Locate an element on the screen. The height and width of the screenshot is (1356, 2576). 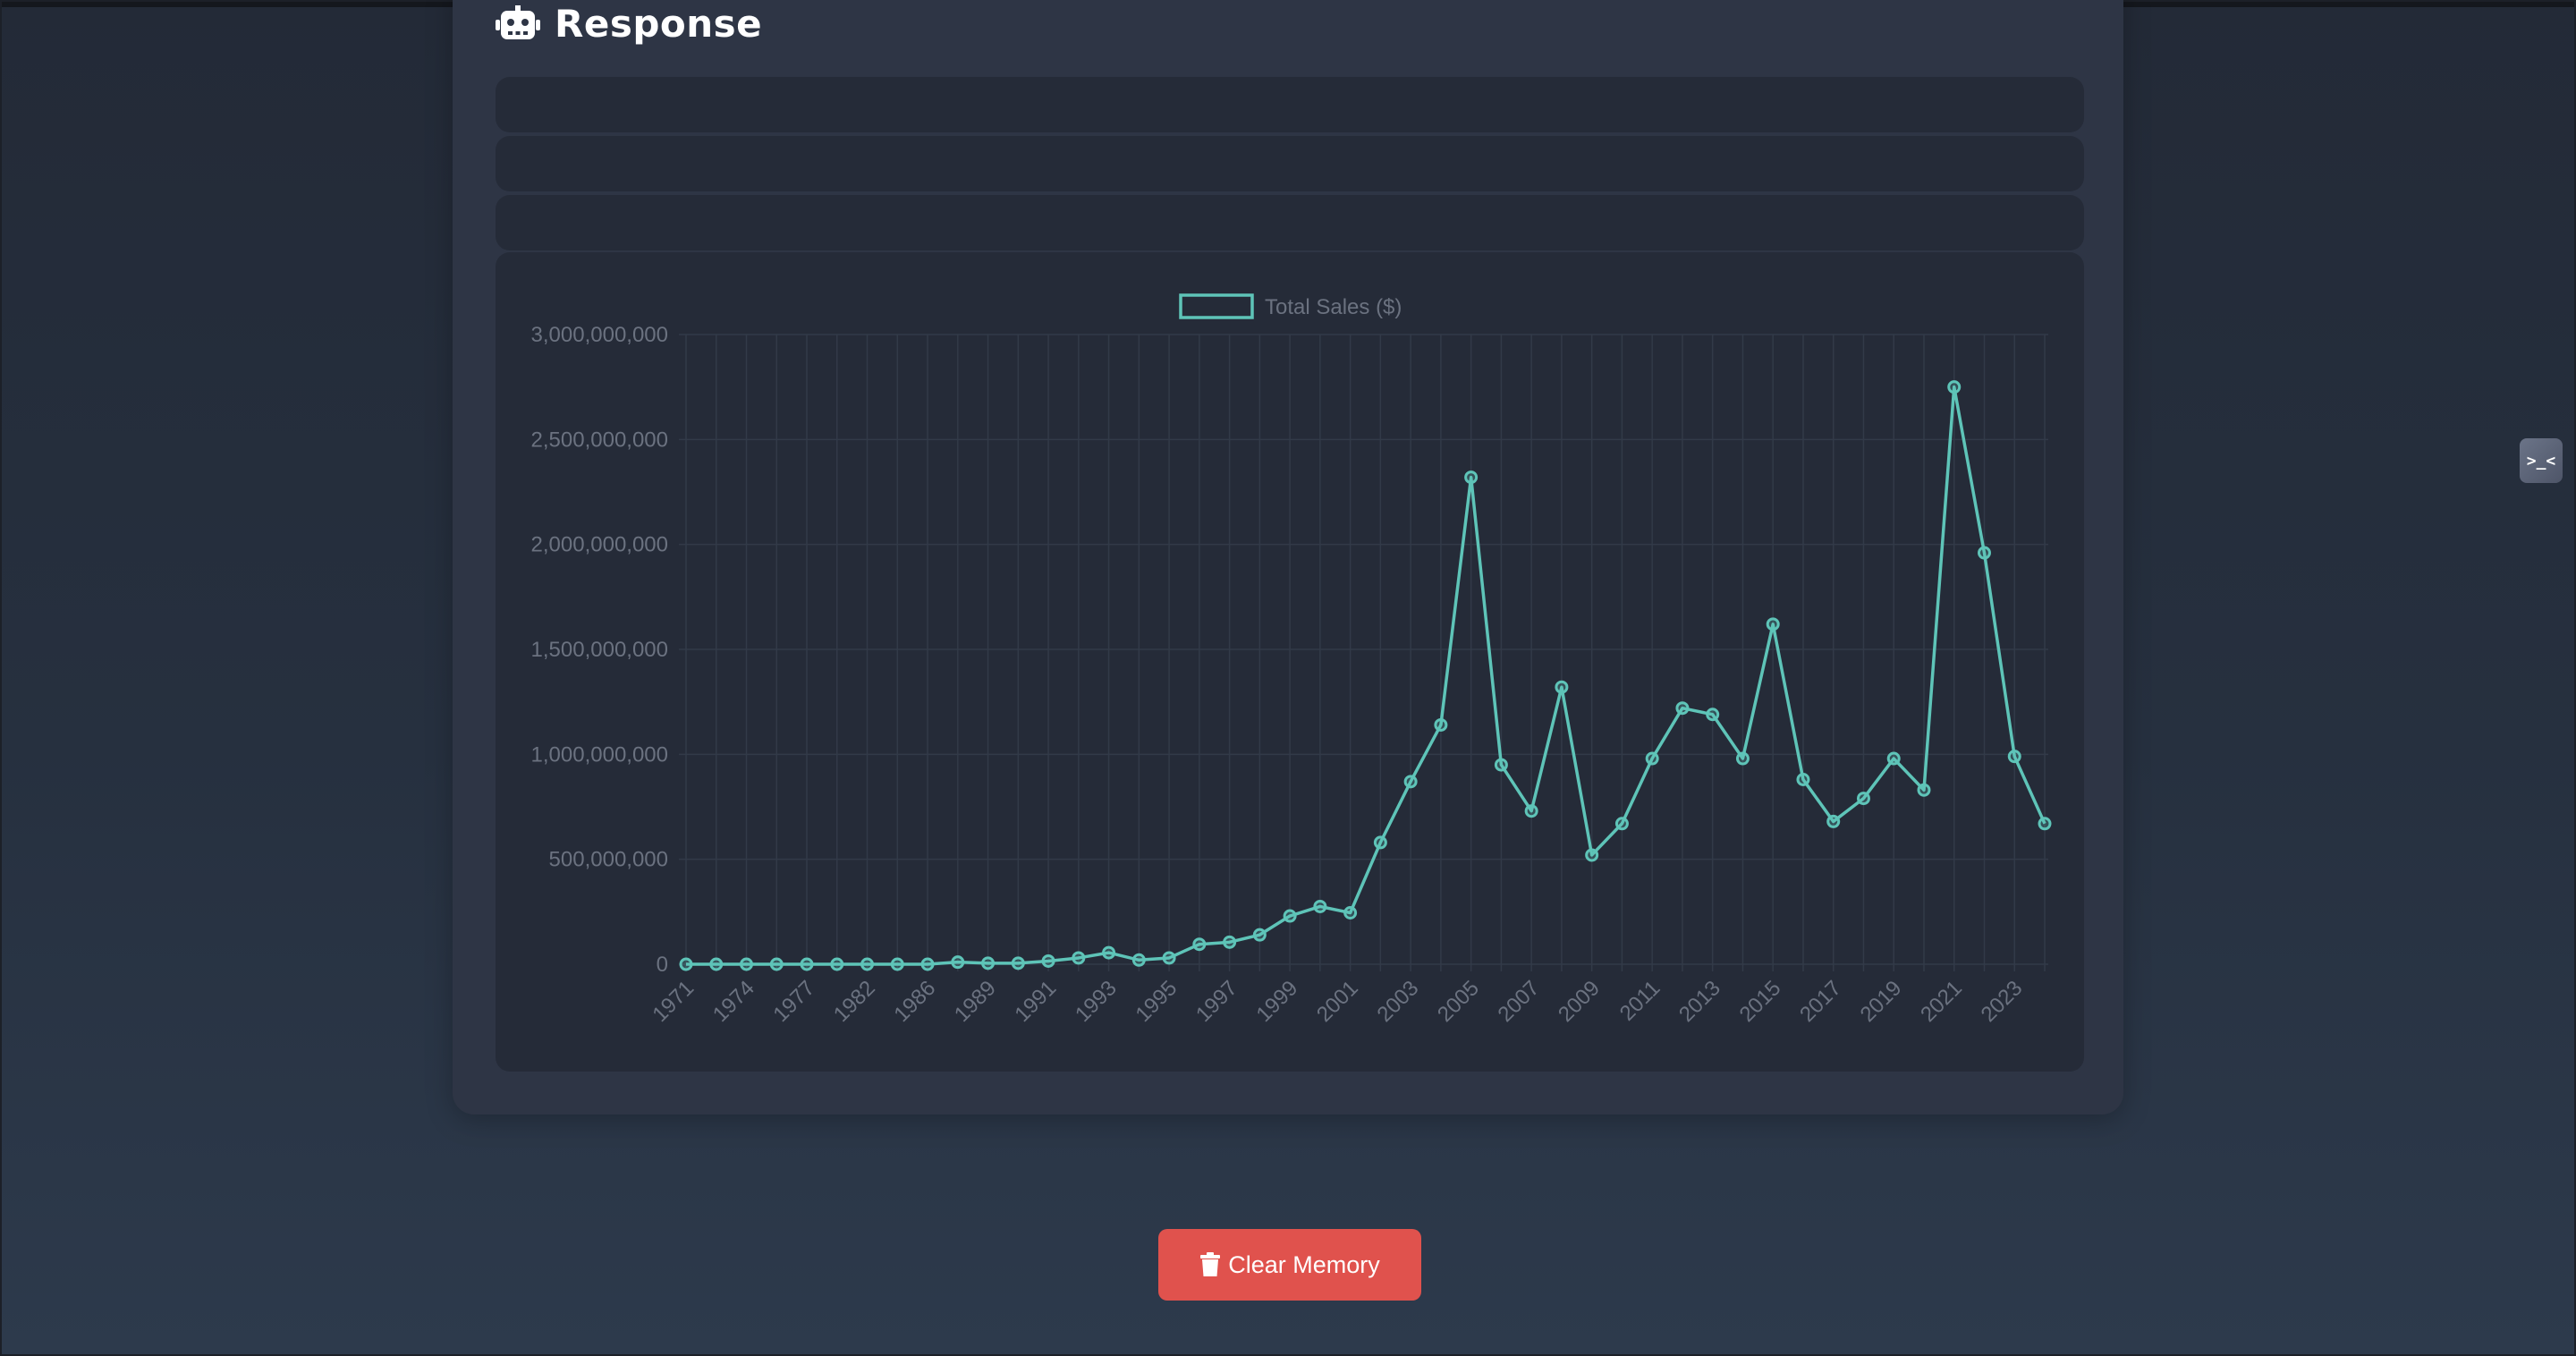
y-tick-label: 3,000,000,000 is located at coordinates (599, 335).